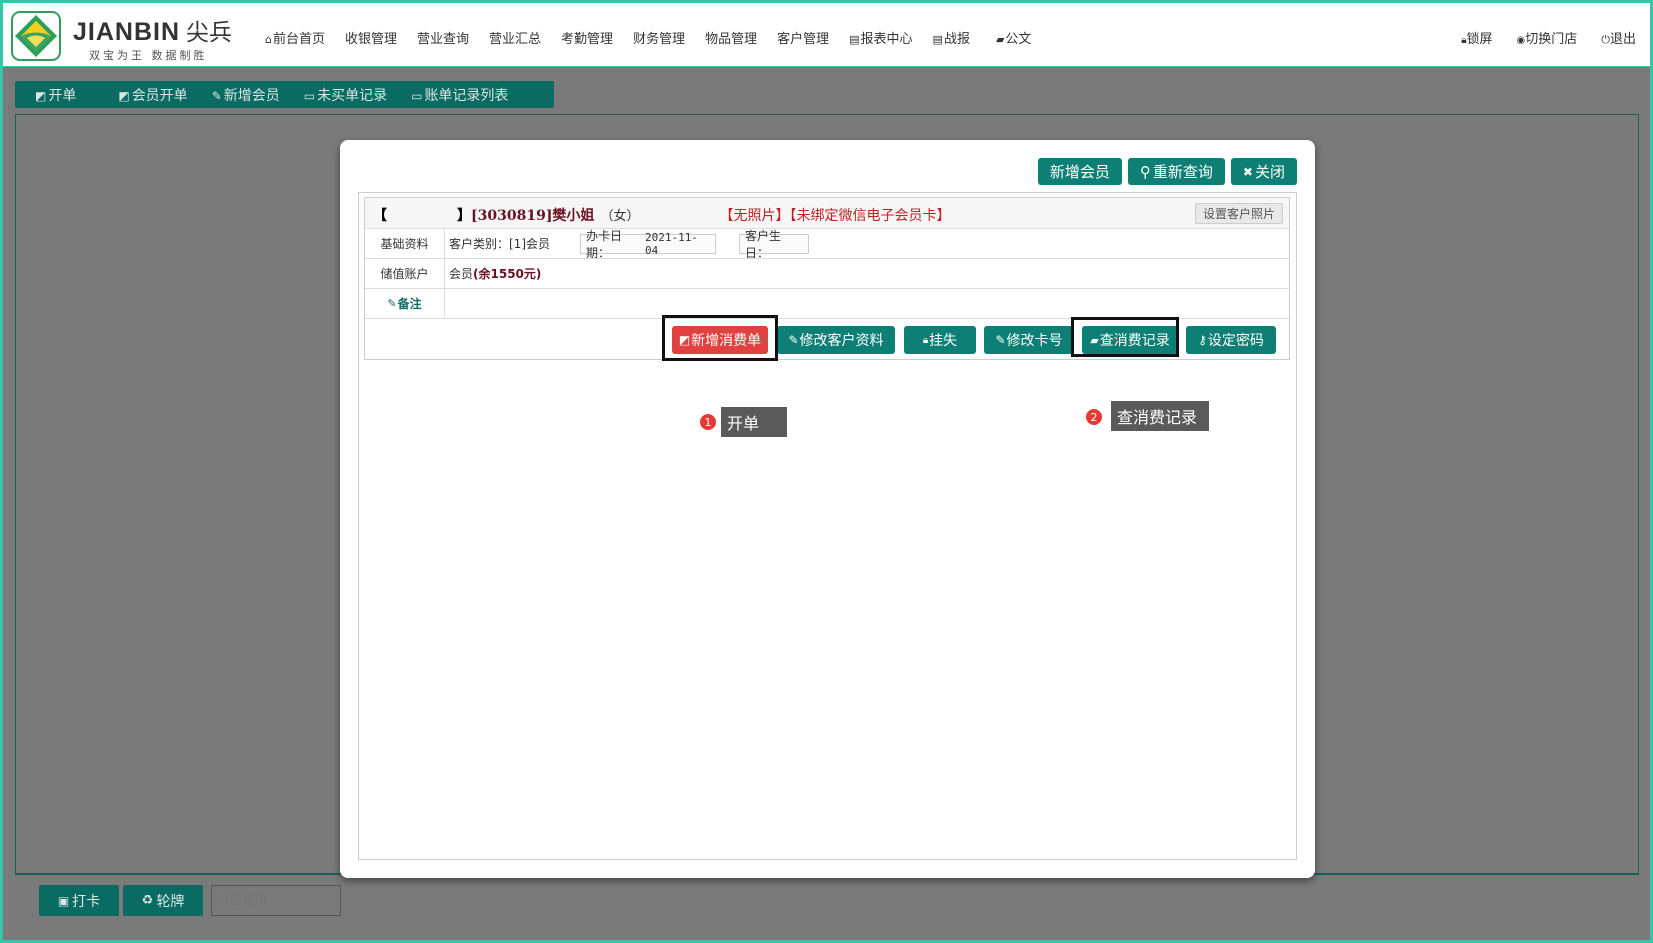 The width and height of the screenshot is (1653, 943). Describe the element at coordinates (507, 274) in the screenshot. I see `account-balance: (余1550元)` at that location.